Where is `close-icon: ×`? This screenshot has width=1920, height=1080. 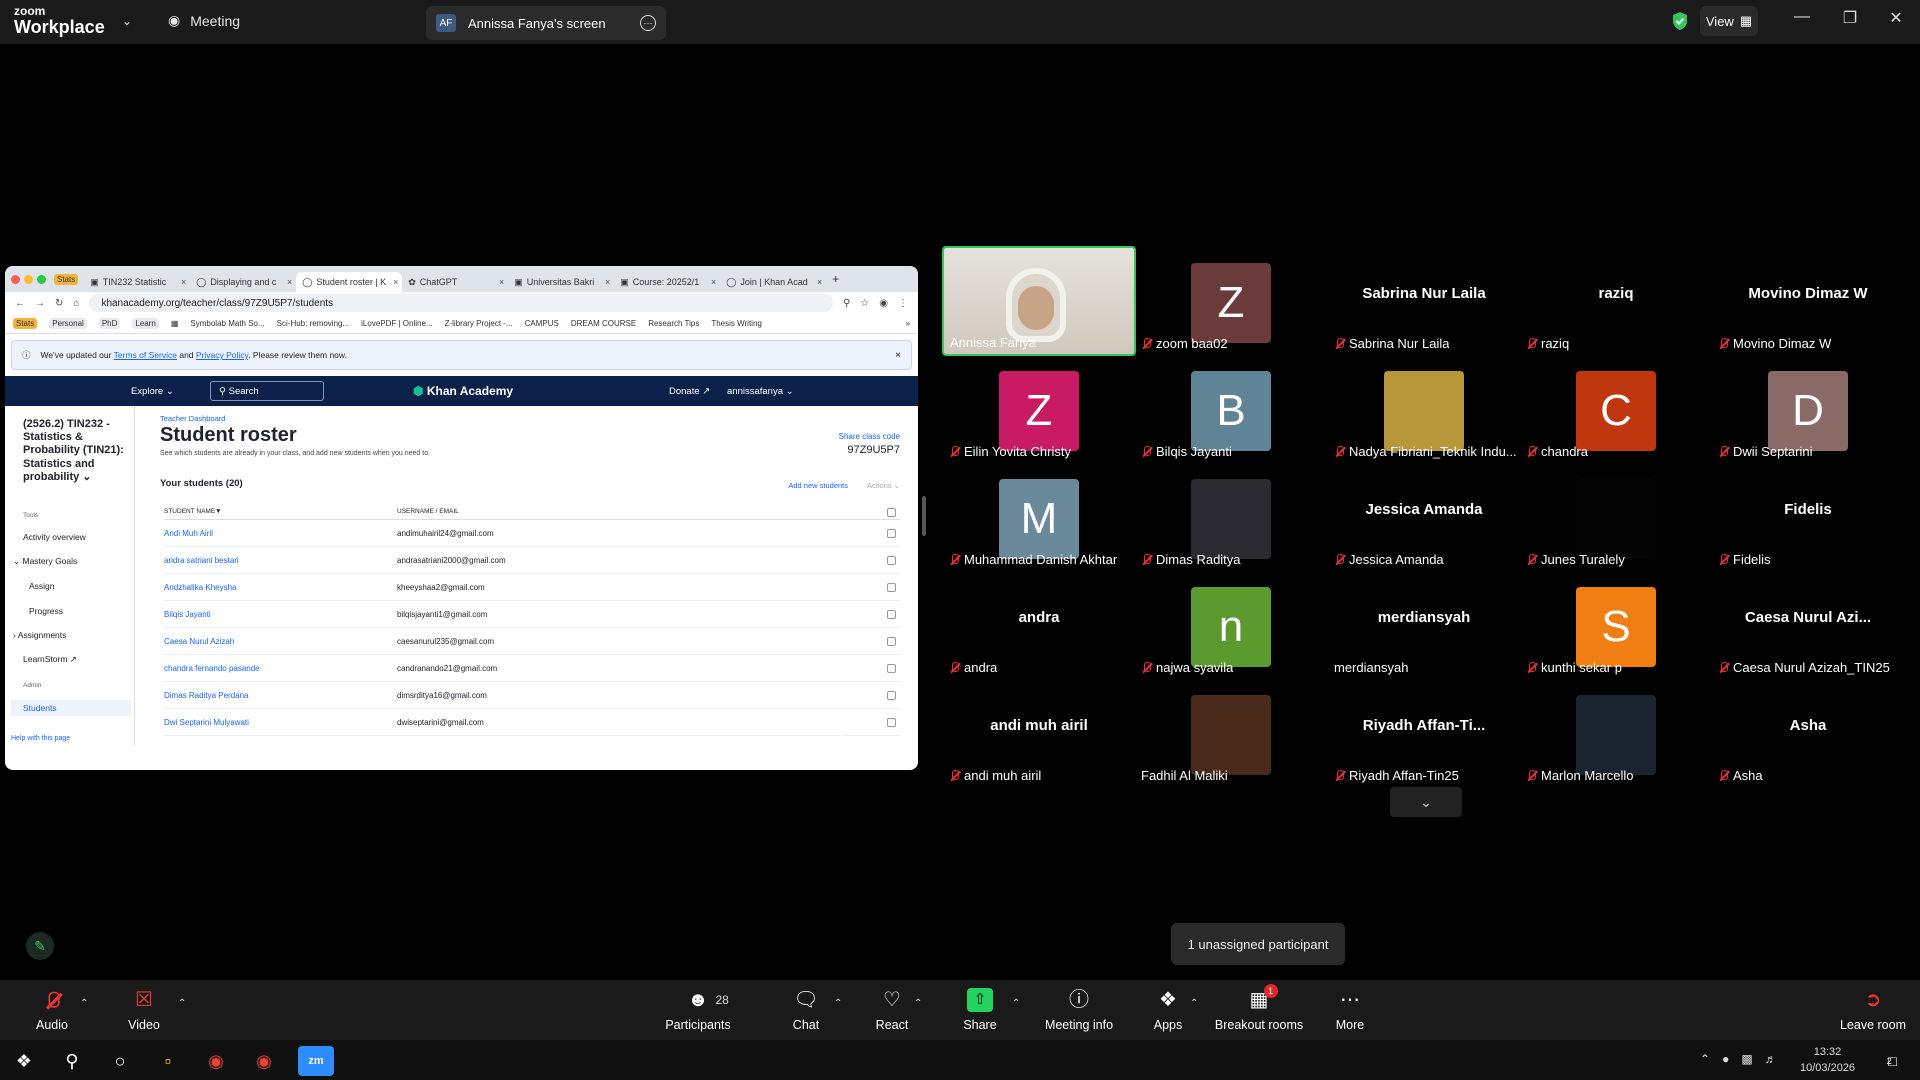 close-icon: × is located at coordinates (898, 355).